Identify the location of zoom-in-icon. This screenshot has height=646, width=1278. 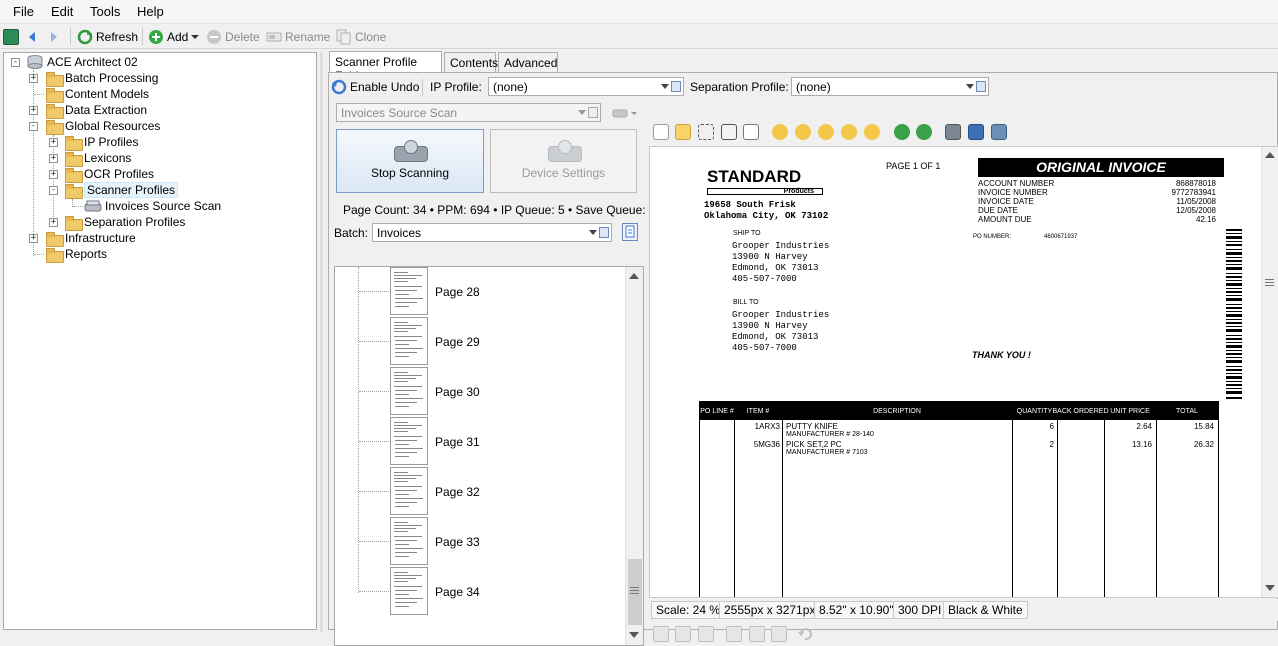
(780, 132).